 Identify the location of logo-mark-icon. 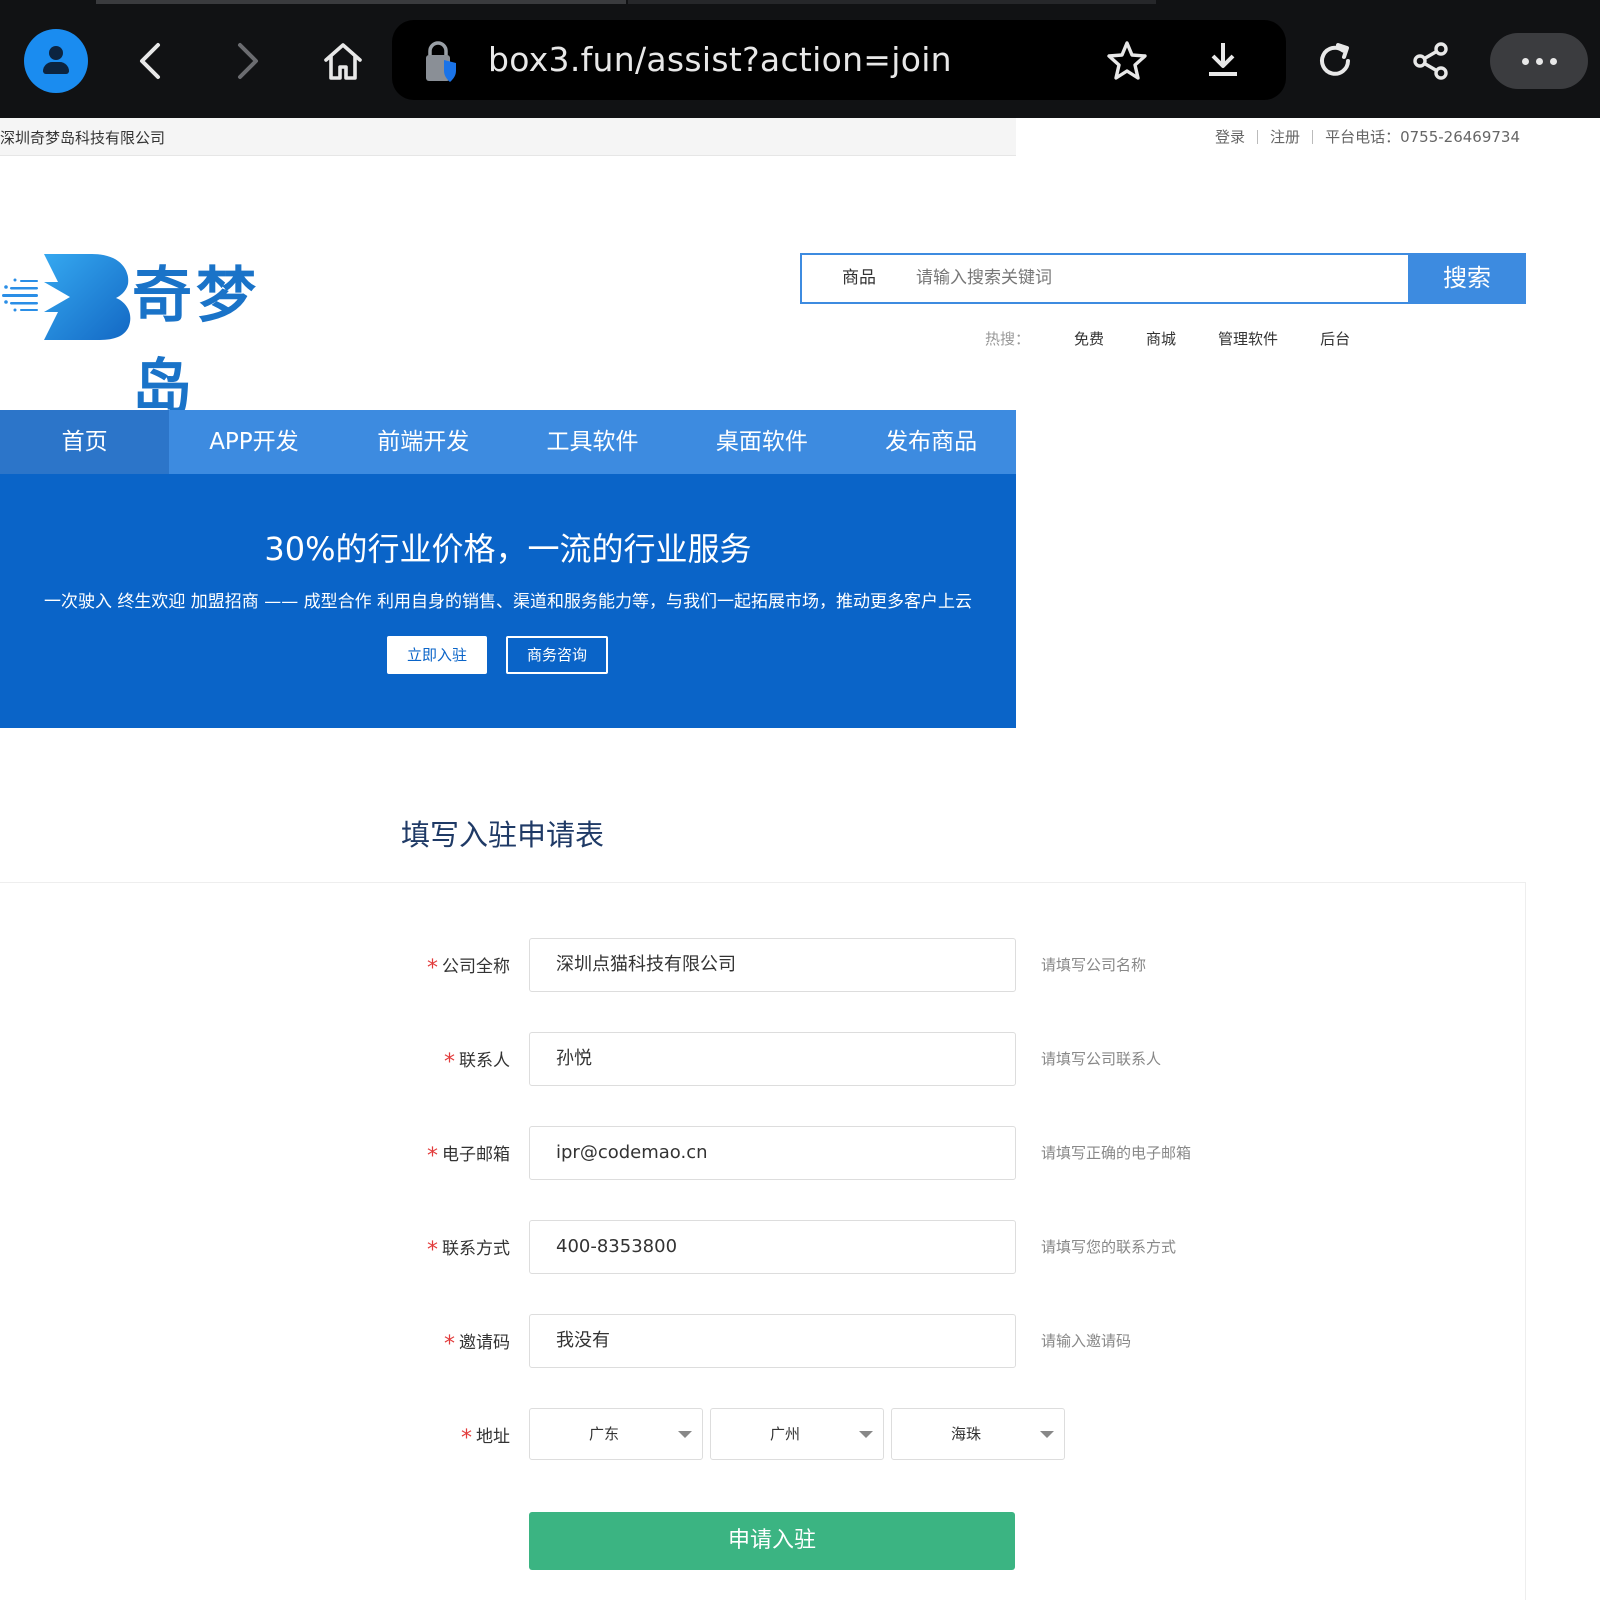
(66, 297).